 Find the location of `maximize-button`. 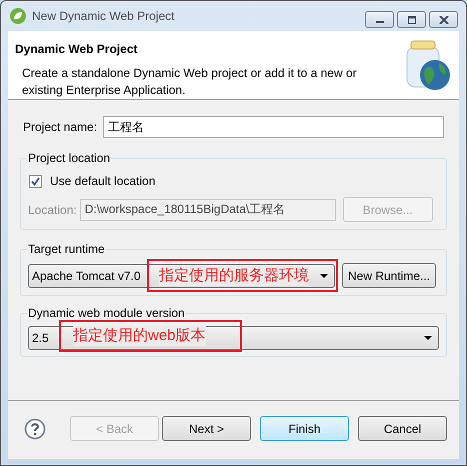

maximize-button is located at coordinates (411, 19).